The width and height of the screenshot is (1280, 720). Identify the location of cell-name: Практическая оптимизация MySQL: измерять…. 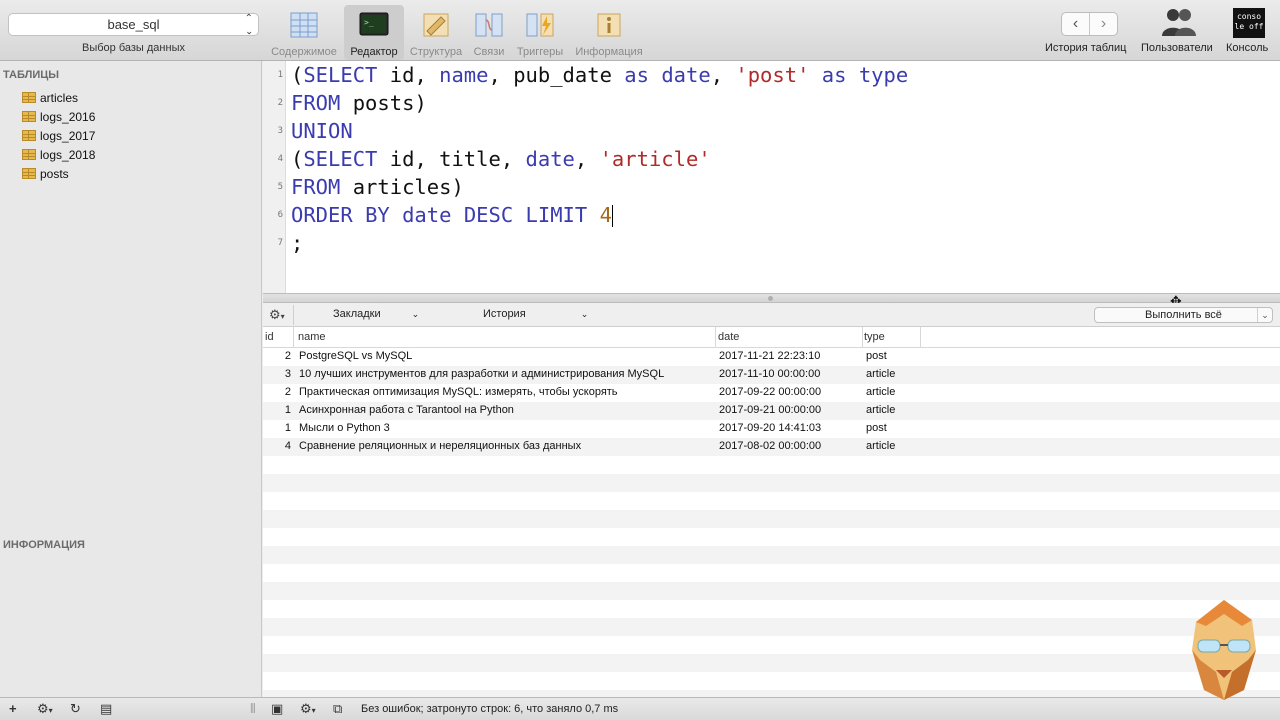
(458, 392).